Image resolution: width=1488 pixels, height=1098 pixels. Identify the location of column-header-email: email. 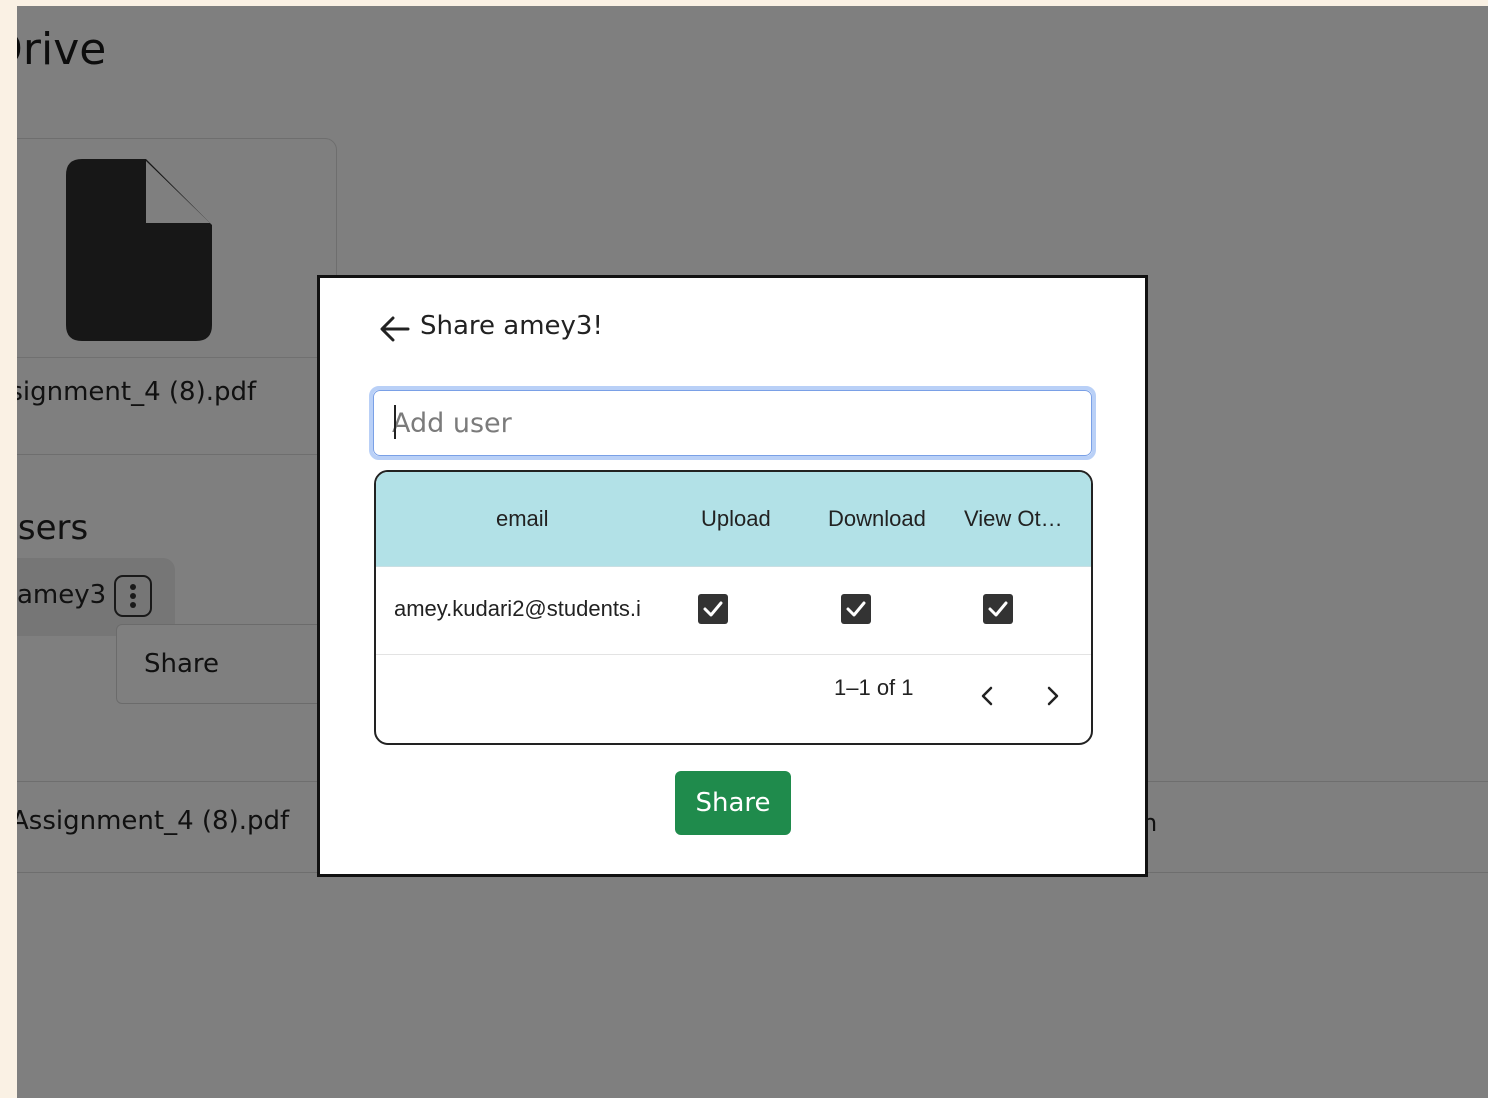
(522, 519).